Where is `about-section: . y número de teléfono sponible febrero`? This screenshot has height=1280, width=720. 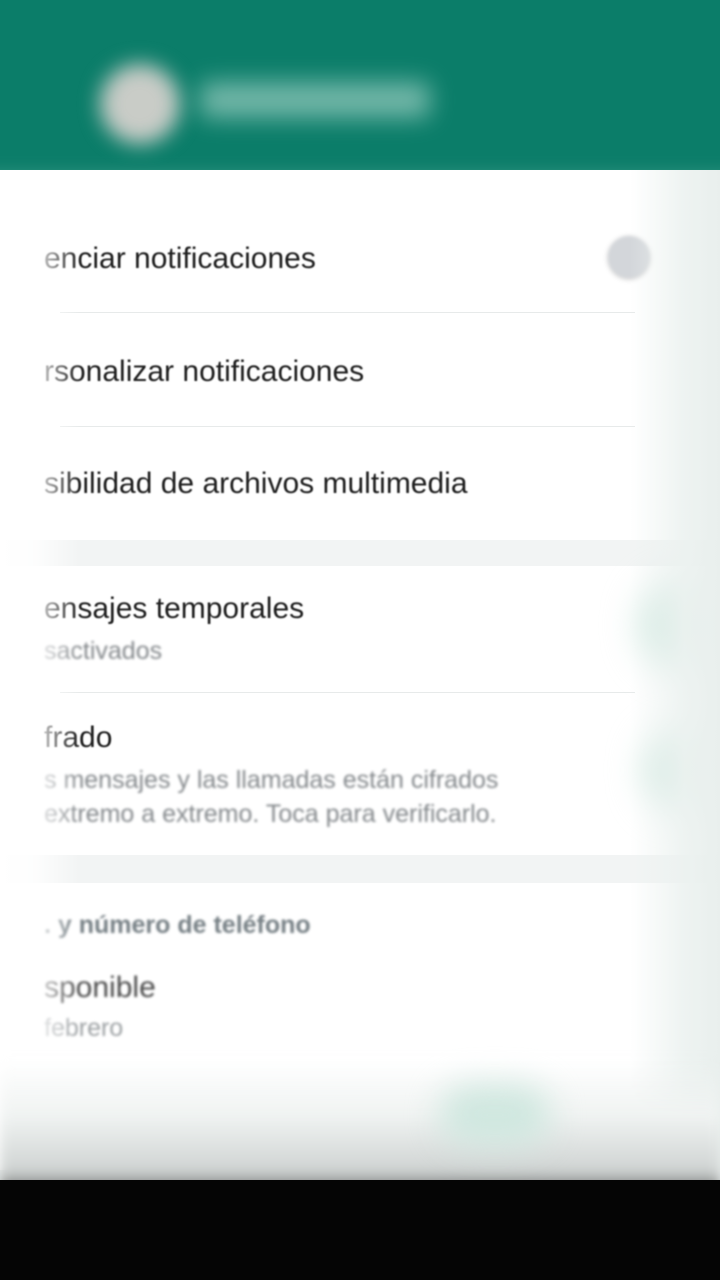
about-section: . y número de teléfono sponible febrero is located at coordinates (320, 978).